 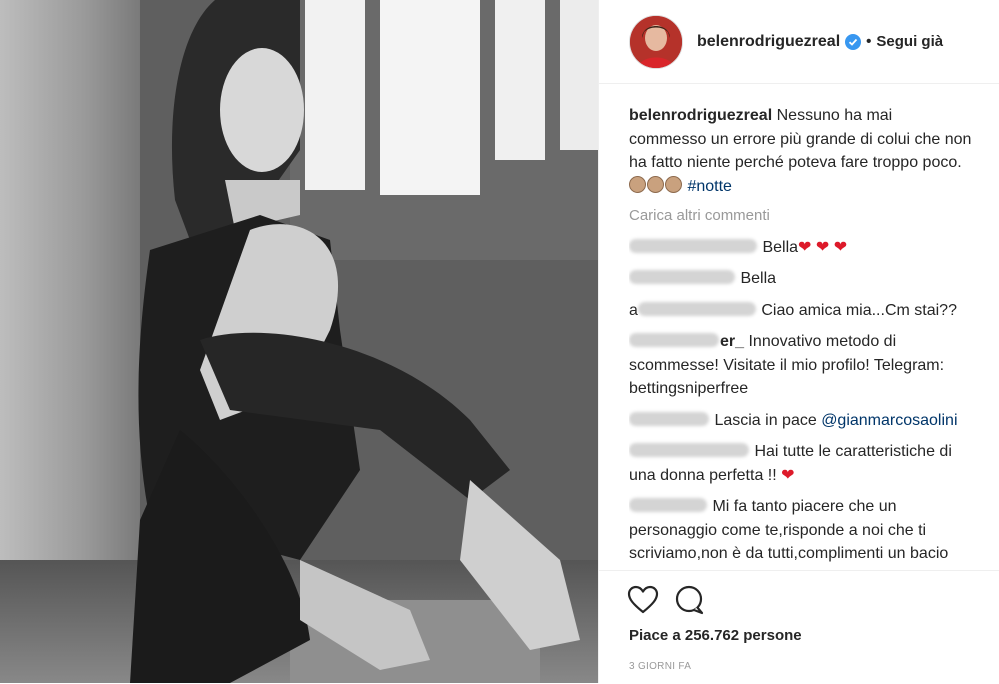 I want to click on avatar-image, so click(x=656, y=41).